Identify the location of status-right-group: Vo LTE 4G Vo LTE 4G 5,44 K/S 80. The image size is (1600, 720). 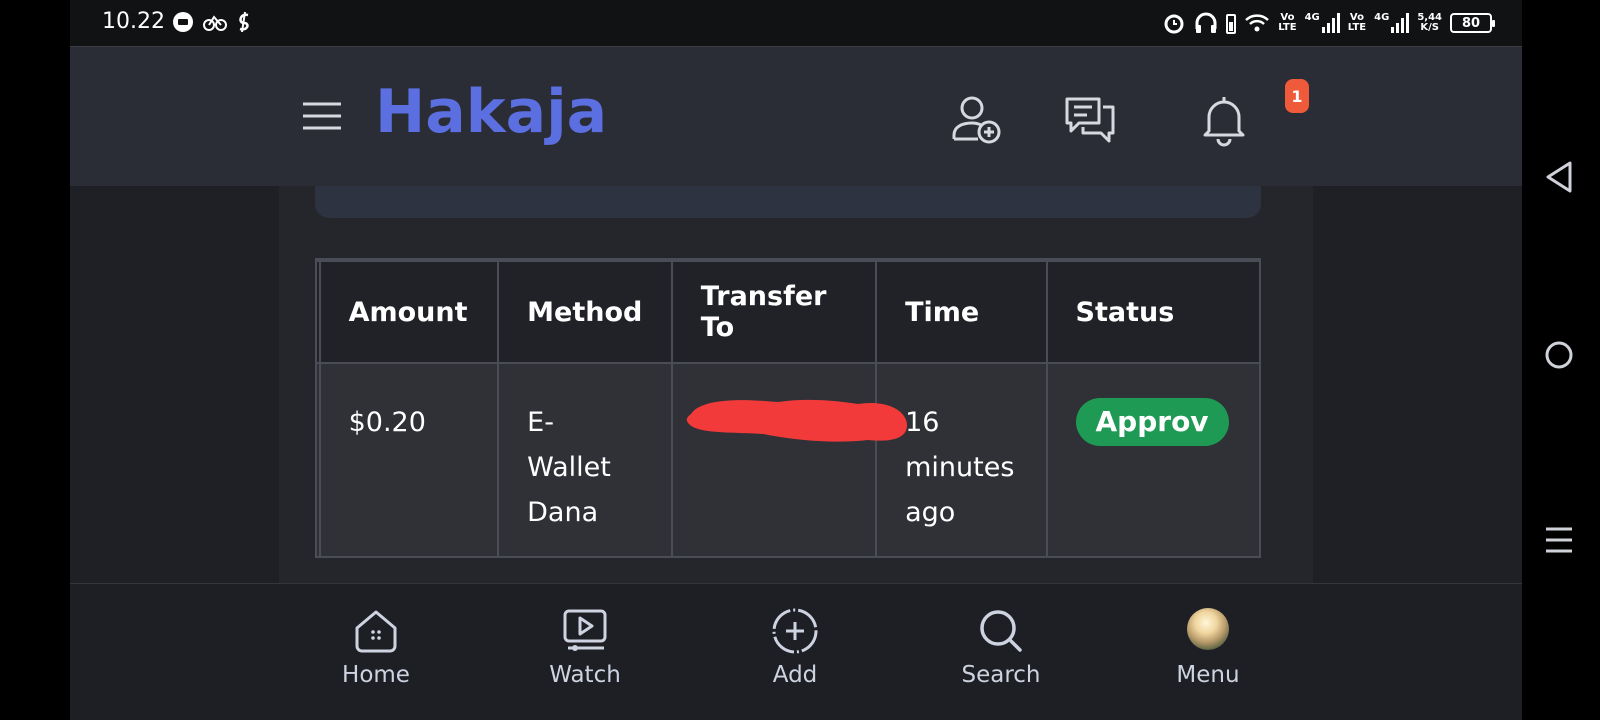
(1328, 23).